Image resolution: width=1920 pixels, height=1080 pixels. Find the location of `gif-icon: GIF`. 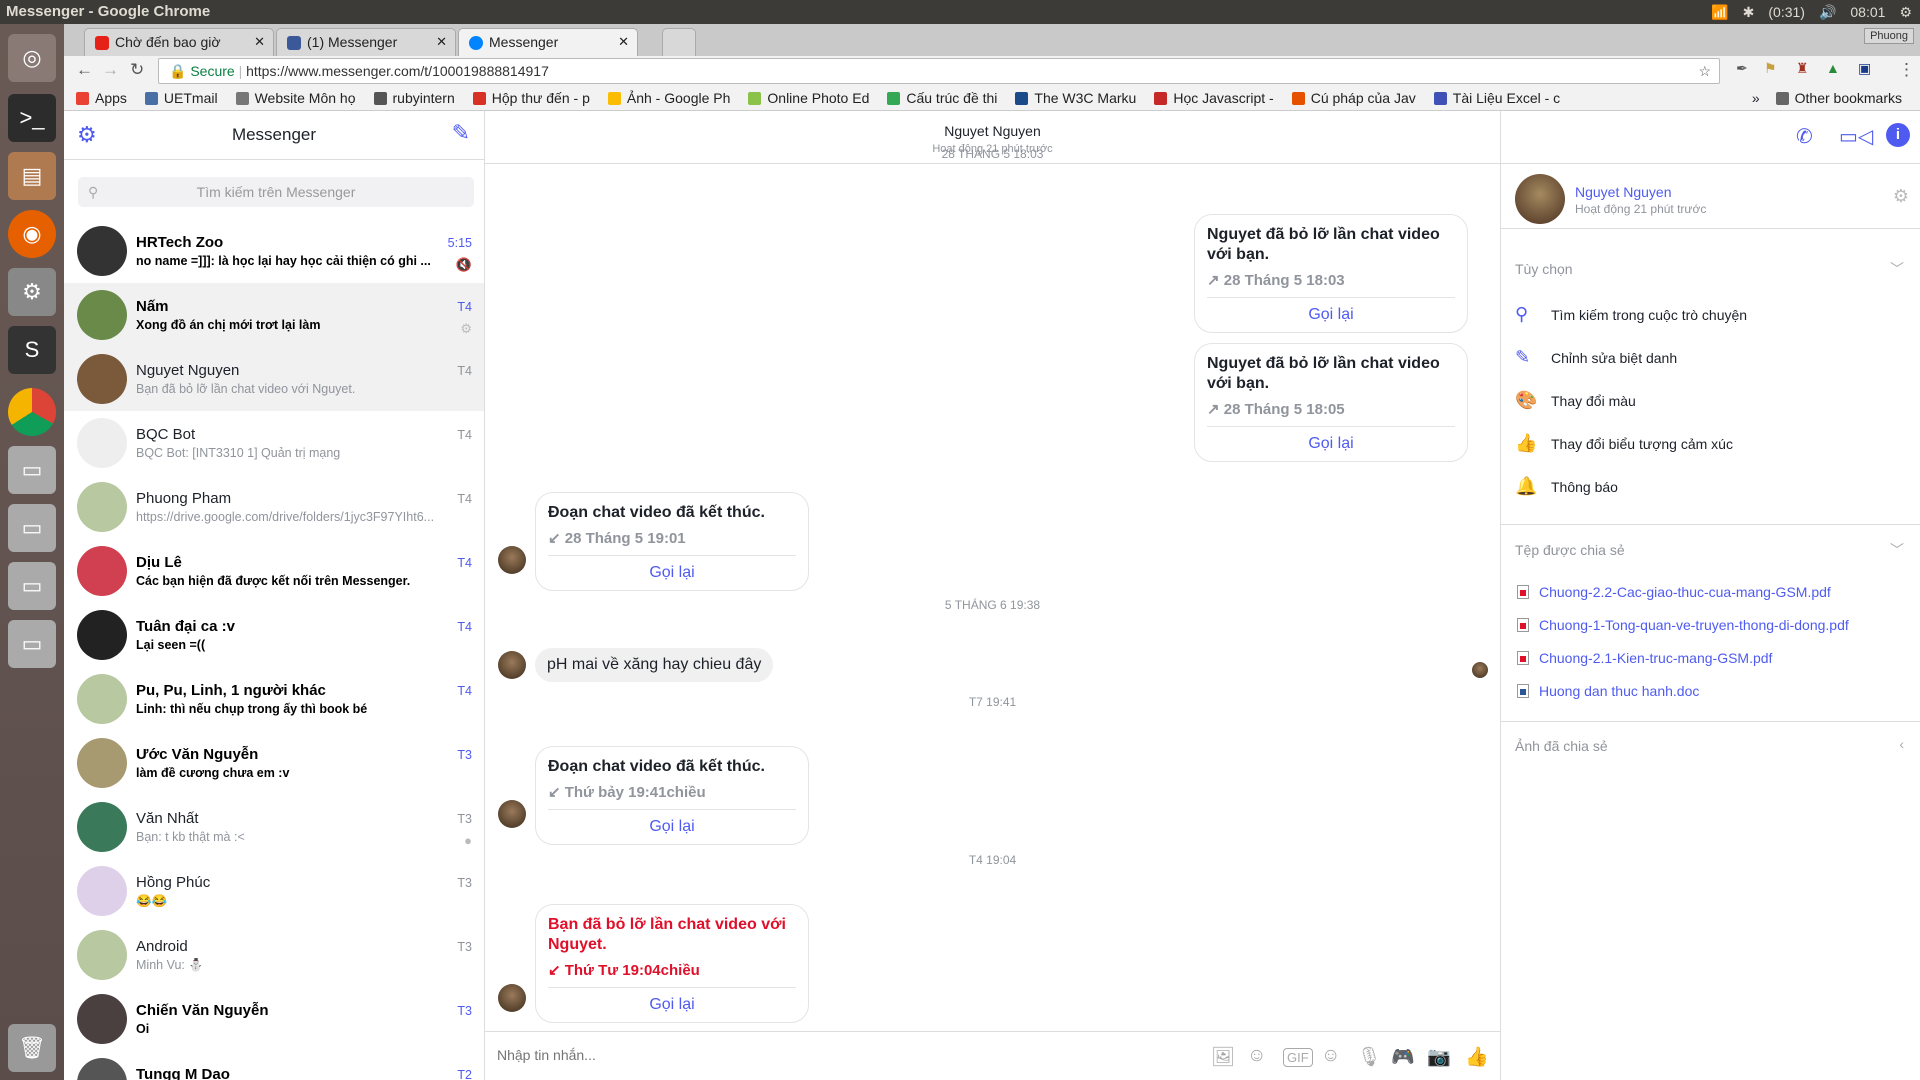

gif-icon: GIF is located at coordinates (1298, 1057).